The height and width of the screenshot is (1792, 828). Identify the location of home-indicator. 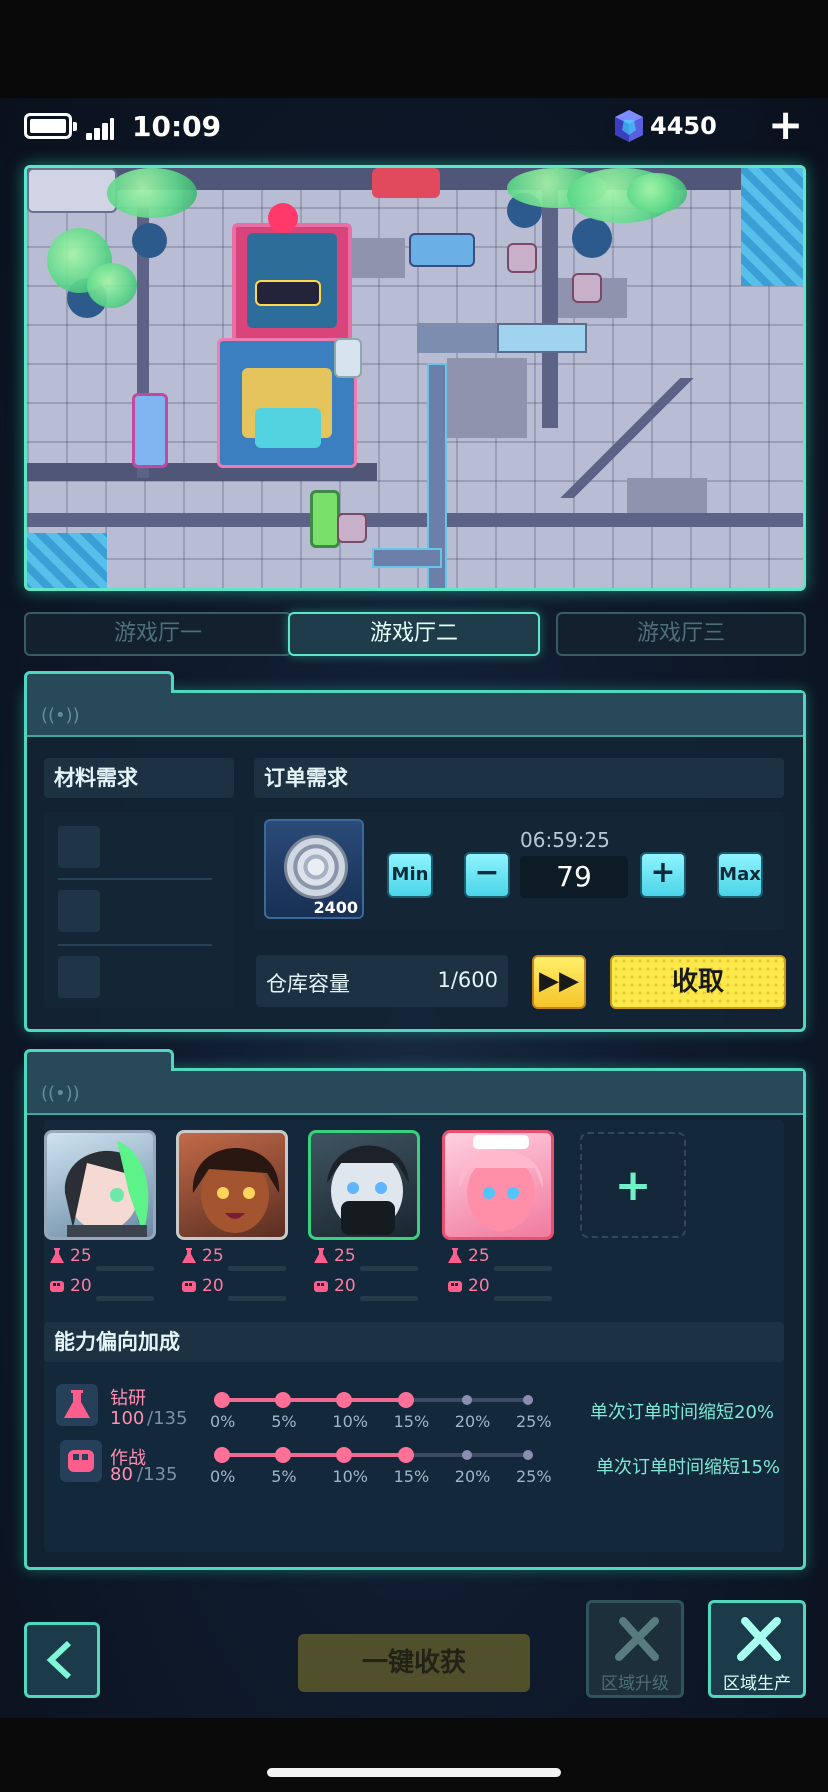
(414, 1772).